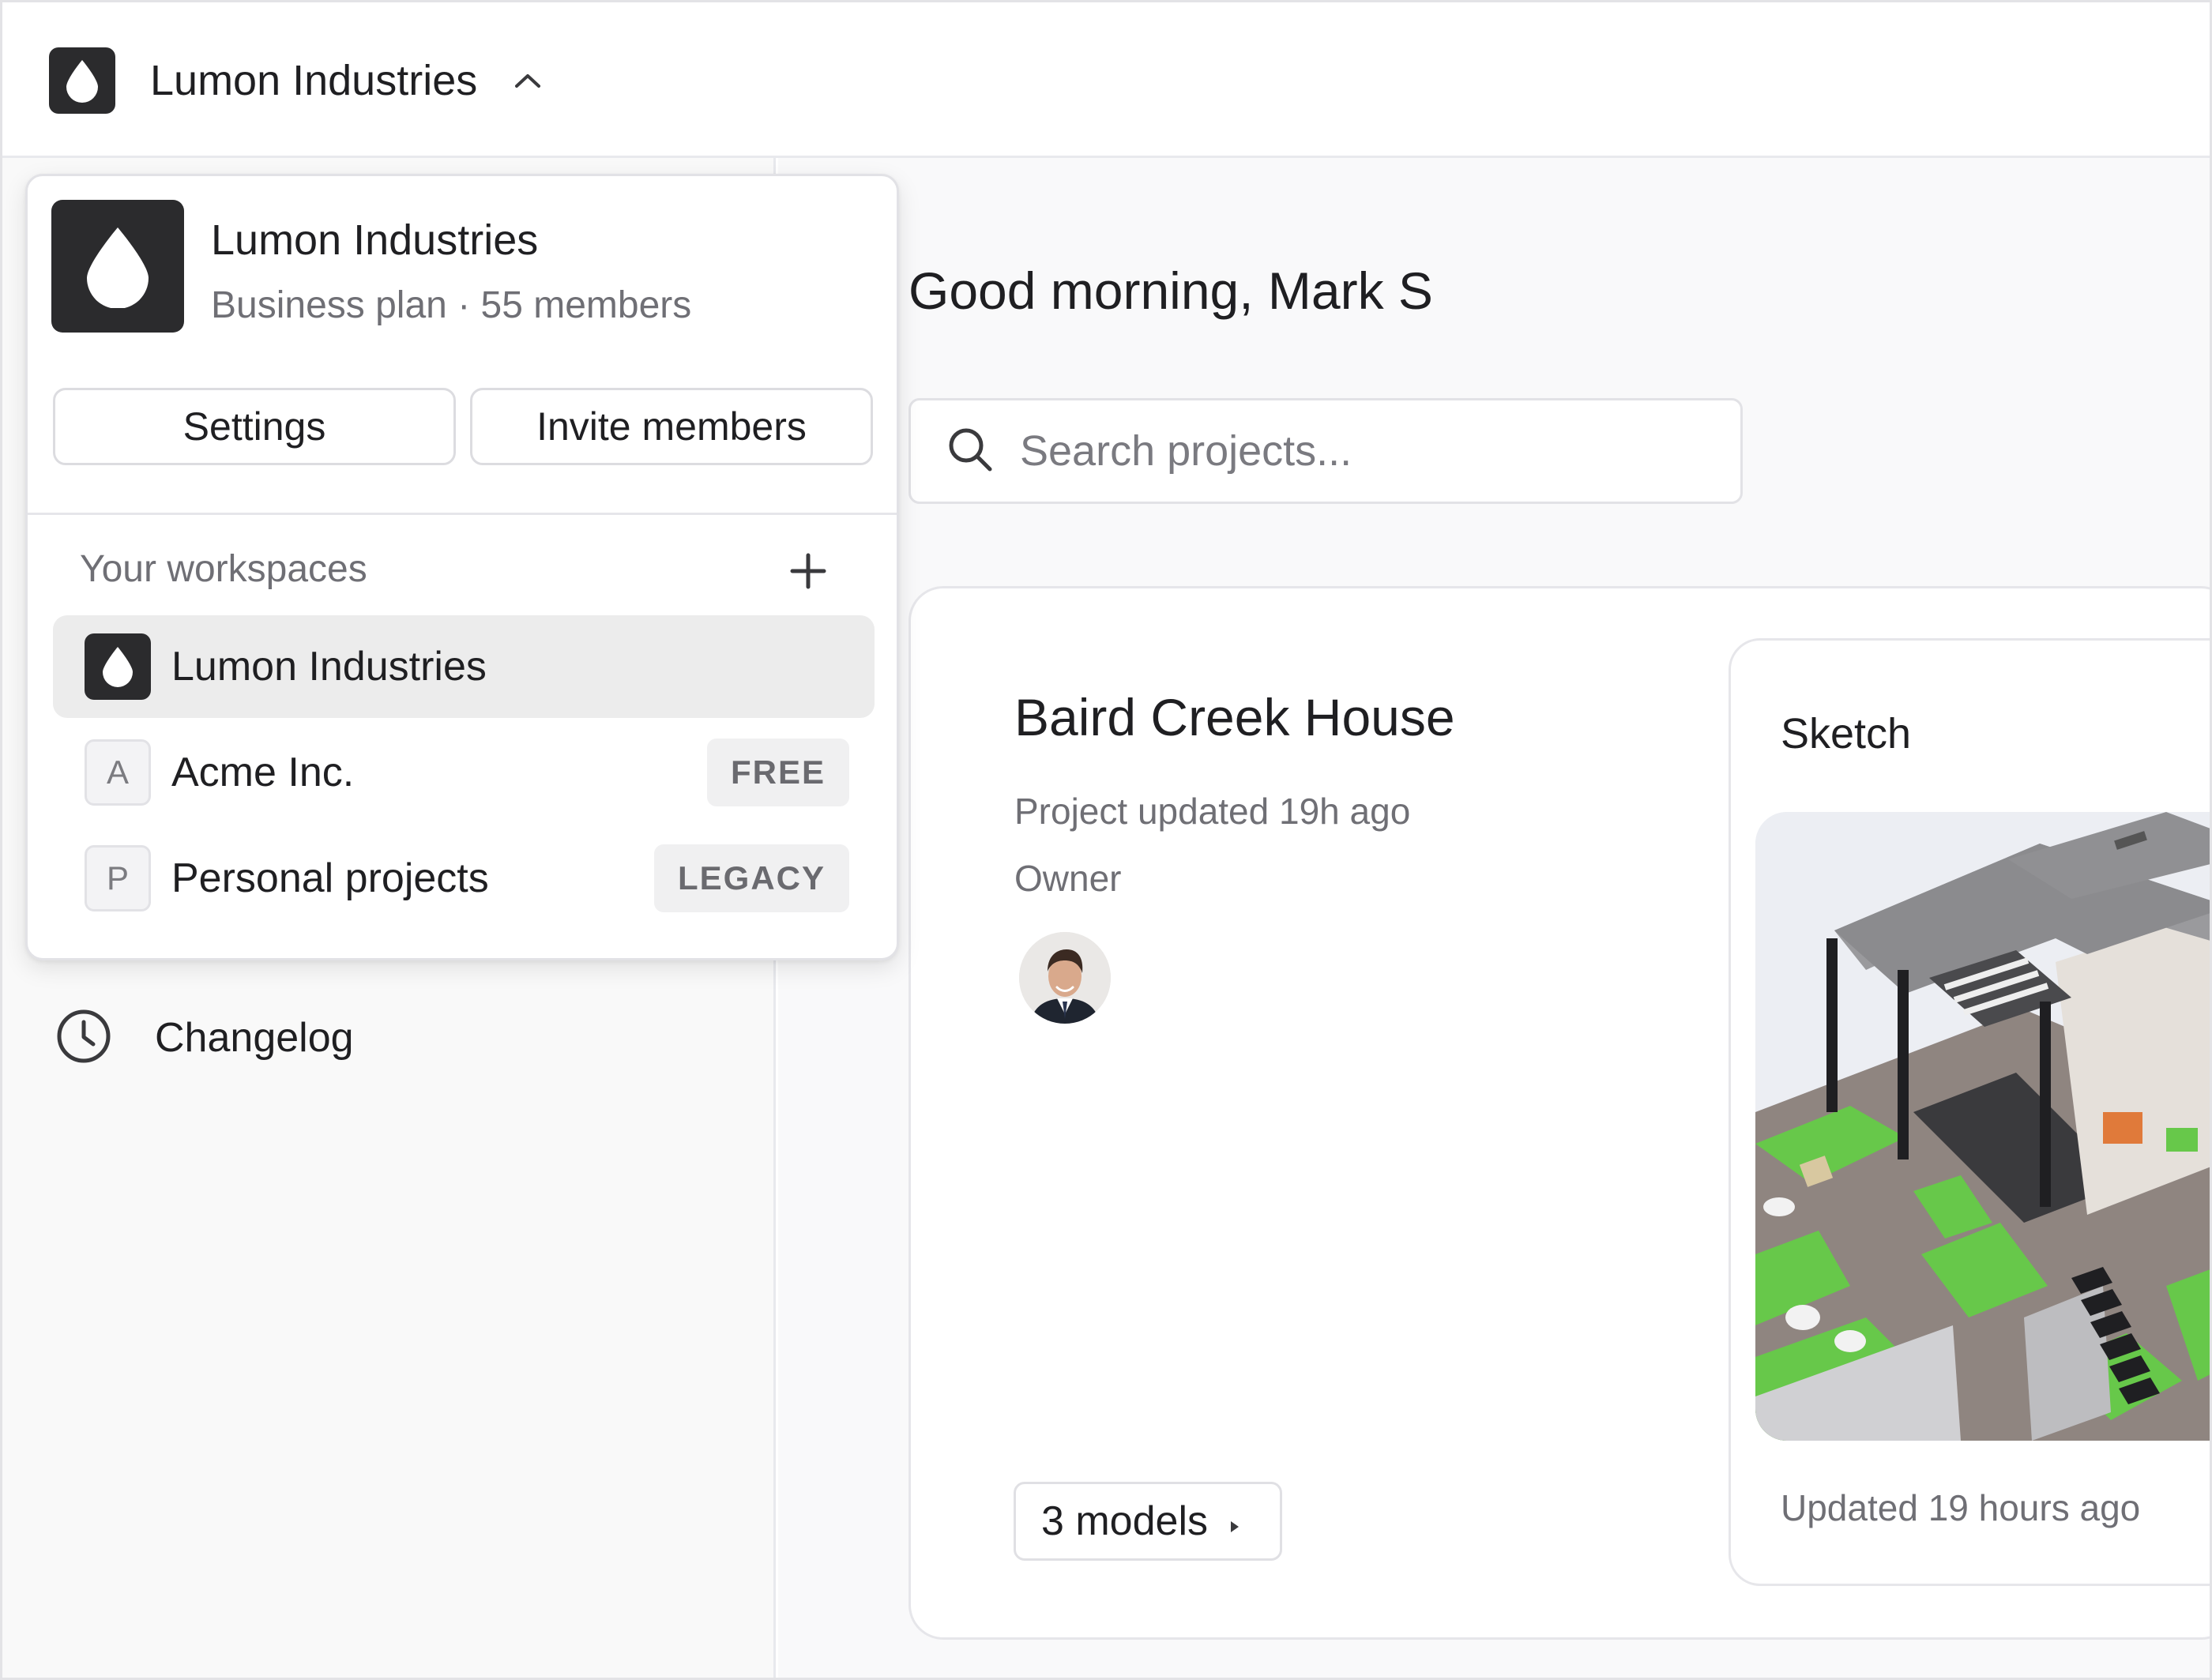 This screenshot has height=1680, width=2212. Describe the element at coordinates (118, 772) in the screenshot. I see `workspace-letter-avatar: A` at that location.